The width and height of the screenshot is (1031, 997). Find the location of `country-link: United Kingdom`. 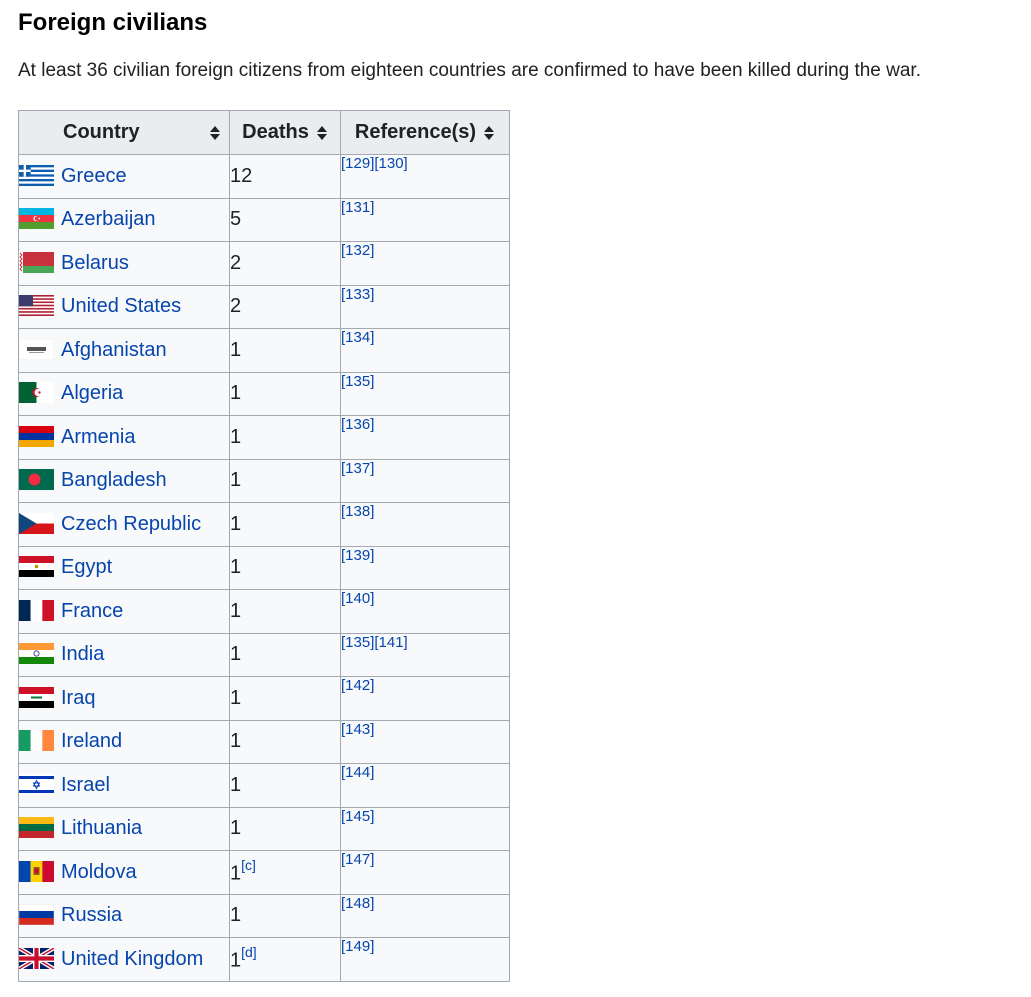

country-link: United Kingdom is located at coordinates (132, 959).